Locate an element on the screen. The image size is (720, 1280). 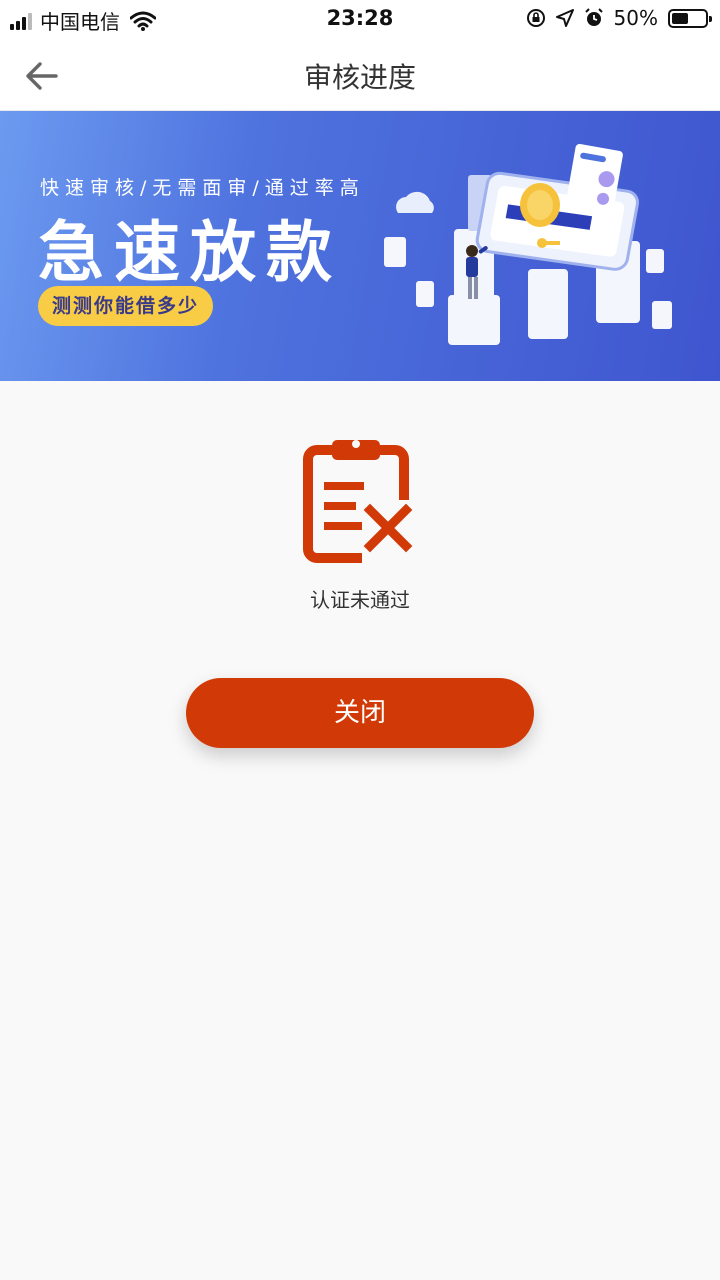
banner-title: 急速放款 is located at coordinates (190, 252).